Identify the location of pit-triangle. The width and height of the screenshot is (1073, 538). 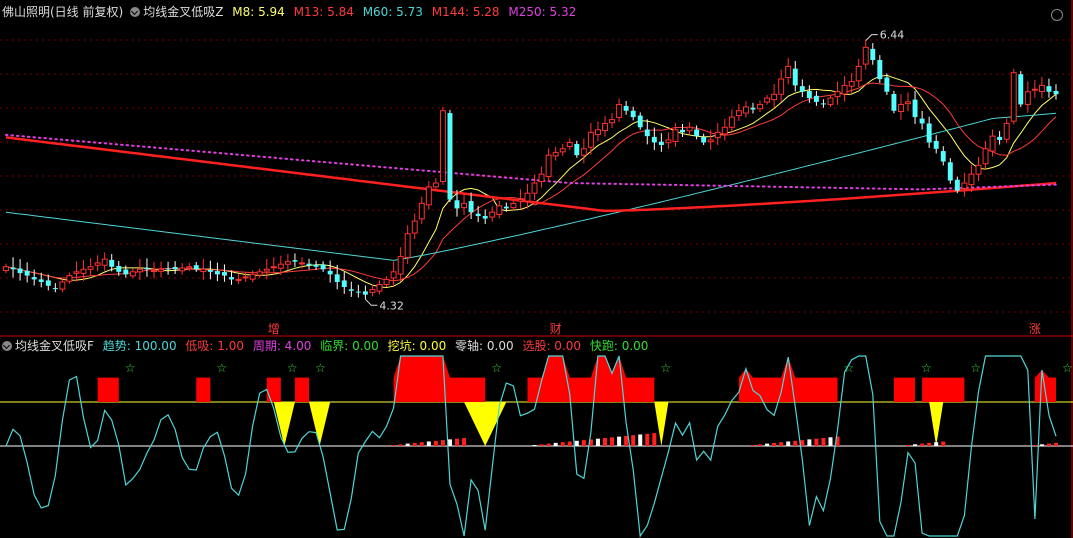
(485, 424).